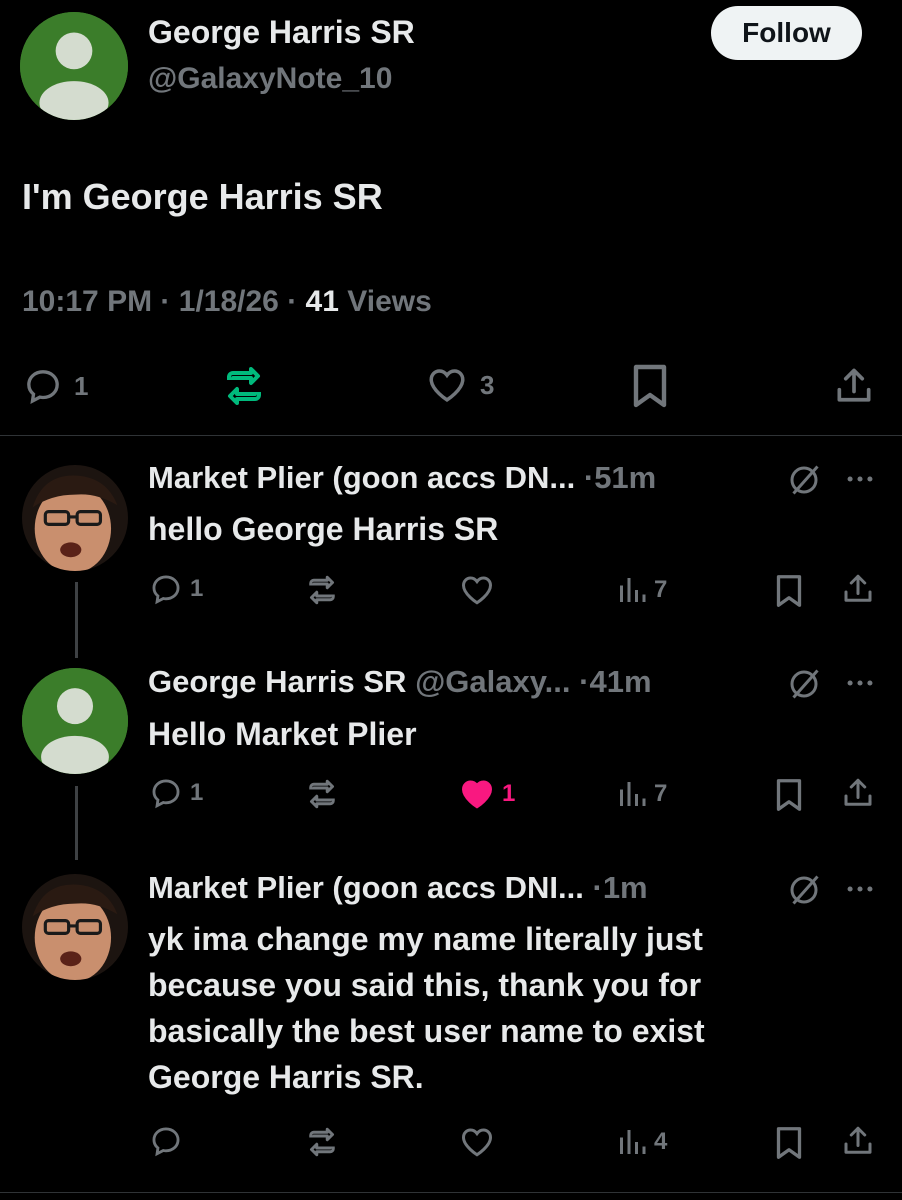  I want to click on reply-author-name: George Harris SR, so click(277, 681).